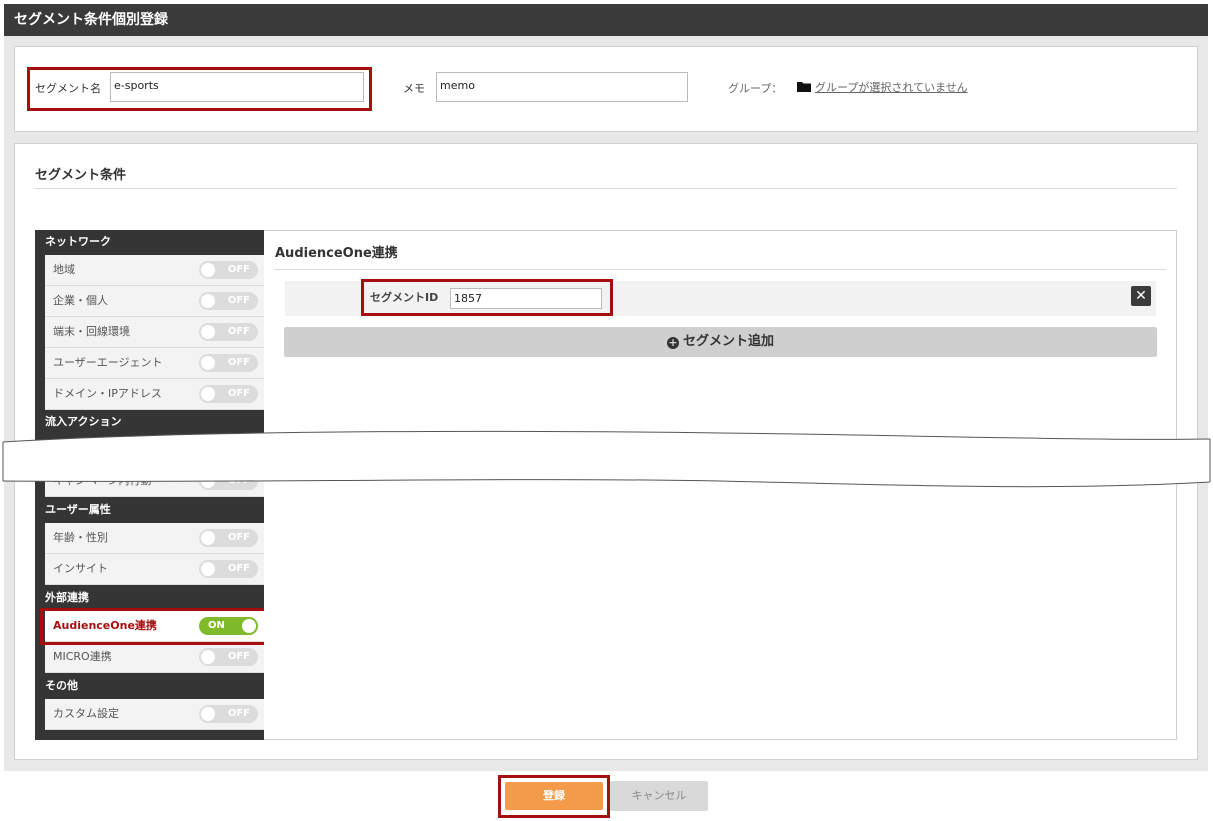  What do you see at coordinates (64, 269) in the screenshot?
I see `sidebar-item-label: 地域` at bounding box center [64, 269].